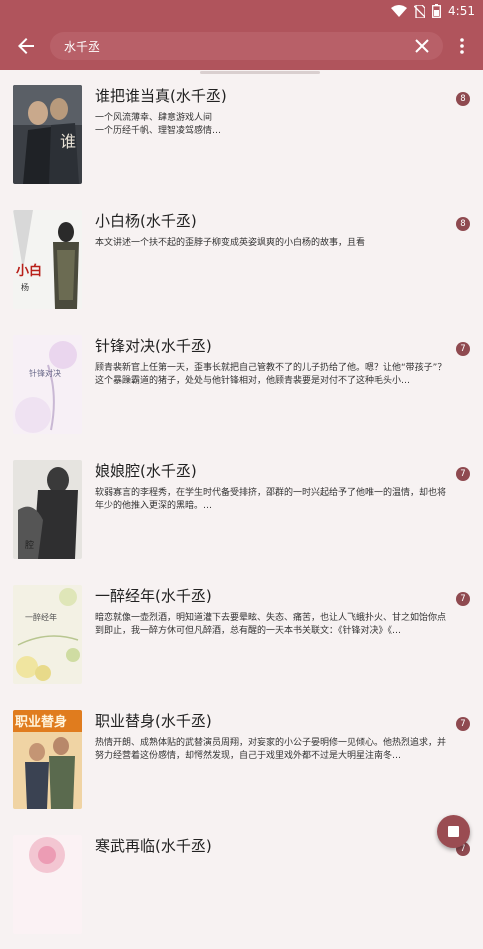  I want to click on arrow-left-icon, so click(26, 46).